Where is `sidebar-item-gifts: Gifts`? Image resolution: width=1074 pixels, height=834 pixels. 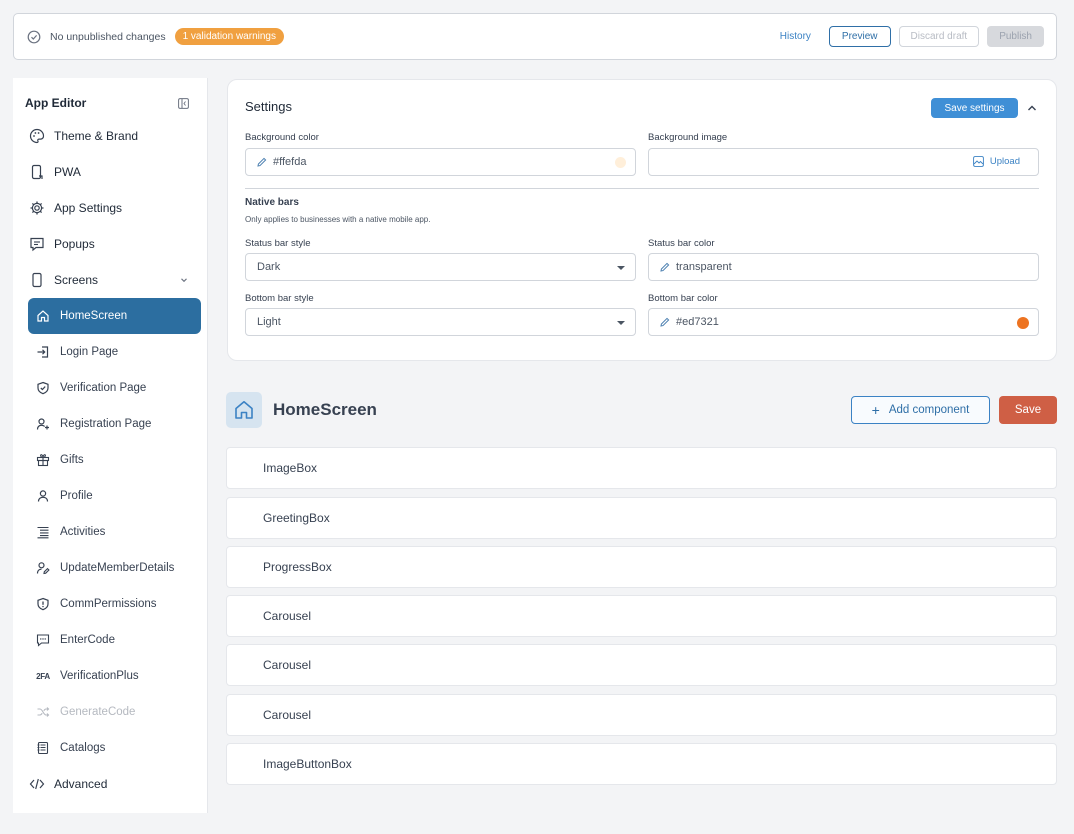 sidebar-item-gifts: Gifts is located at coordinates (114, 460).